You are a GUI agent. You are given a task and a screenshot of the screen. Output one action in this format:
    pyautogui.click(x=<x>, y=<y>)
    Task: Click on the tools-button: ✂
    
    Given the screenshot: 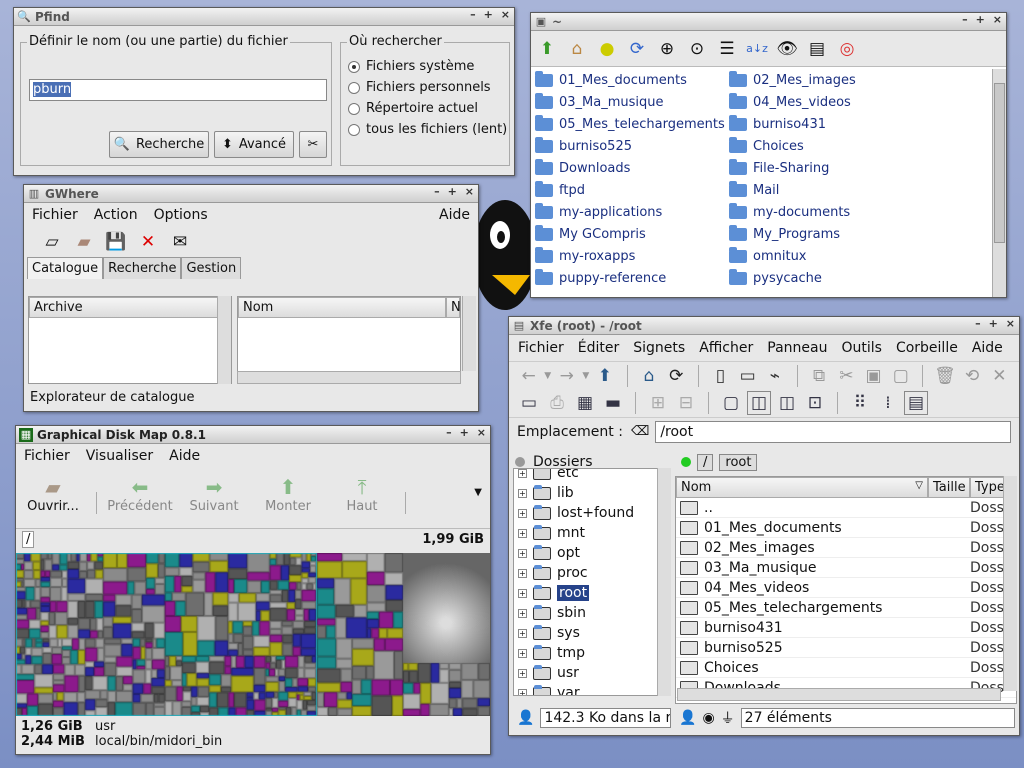 What is the action you would take?
    pyautogui.click(x=313, y=144)
    